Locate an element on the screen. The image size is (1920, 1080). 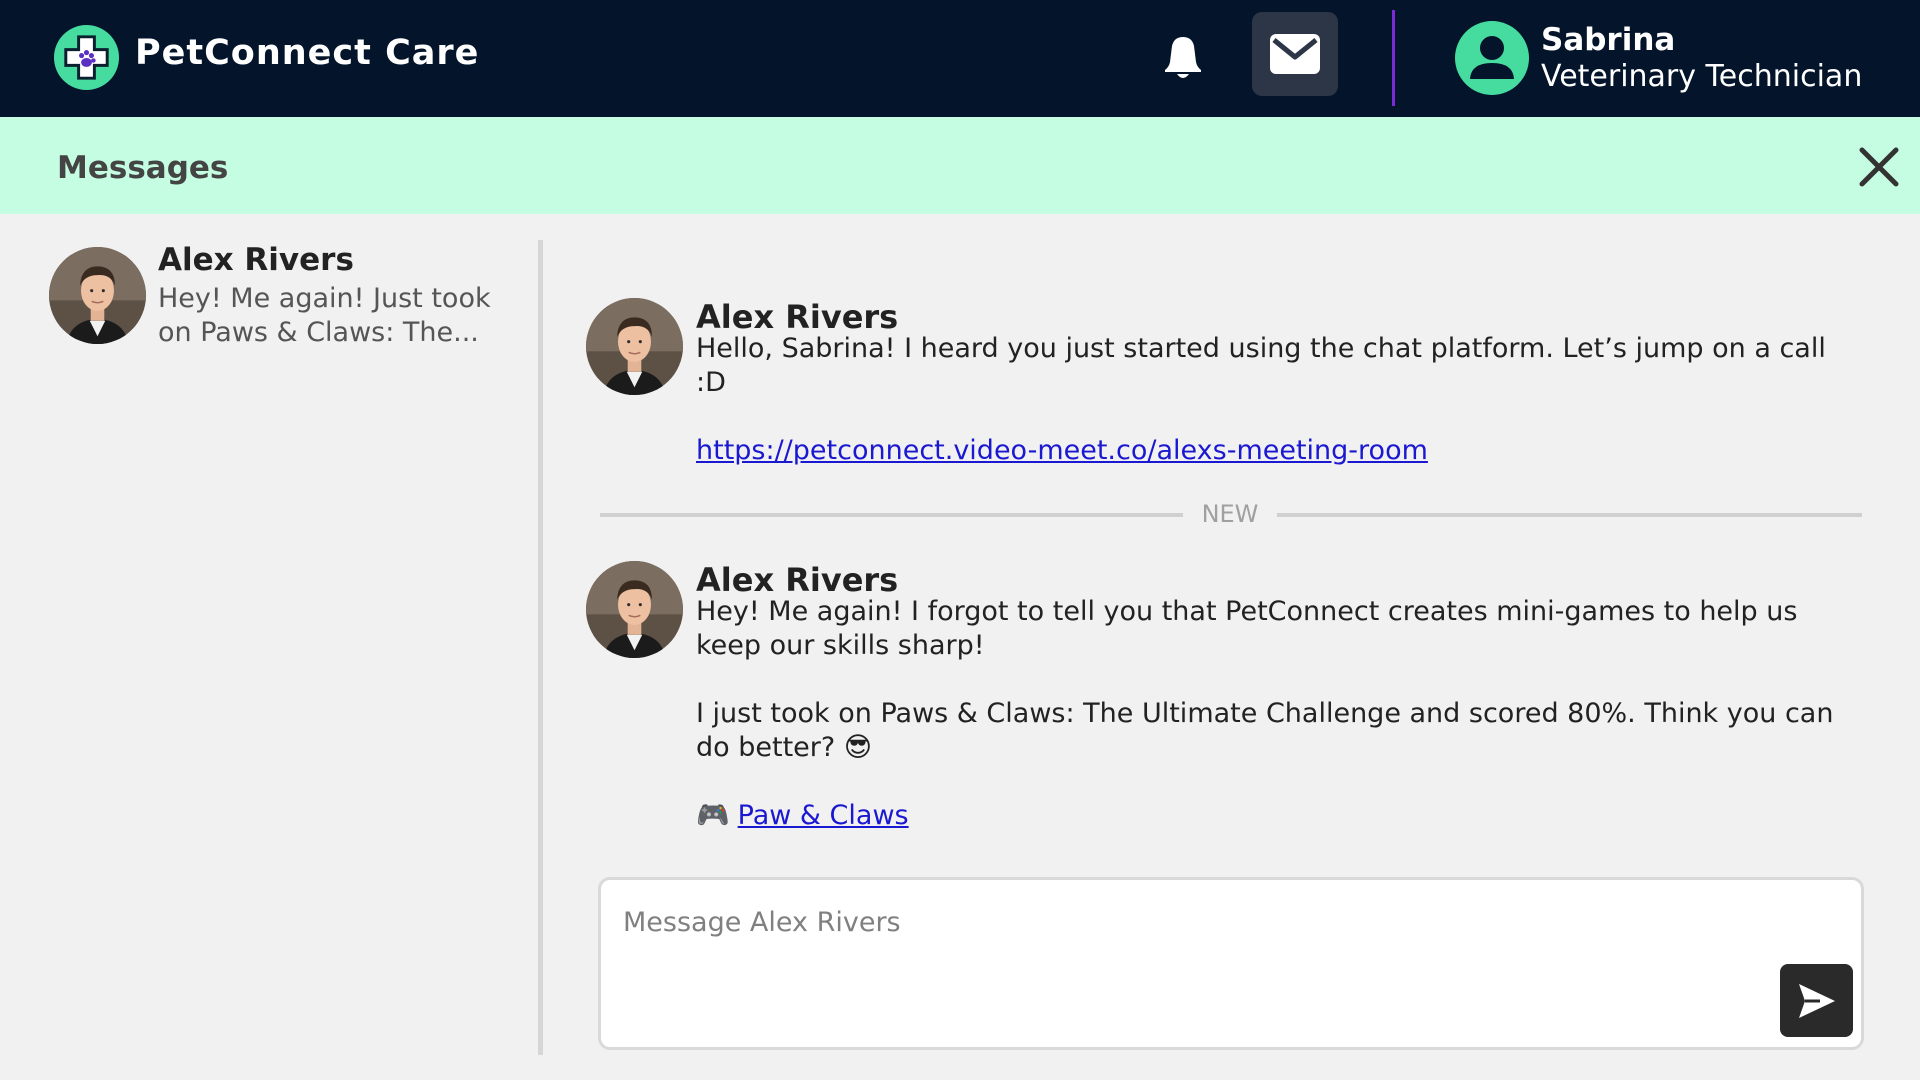
send-icon is located at coordinates (1817, 1001).